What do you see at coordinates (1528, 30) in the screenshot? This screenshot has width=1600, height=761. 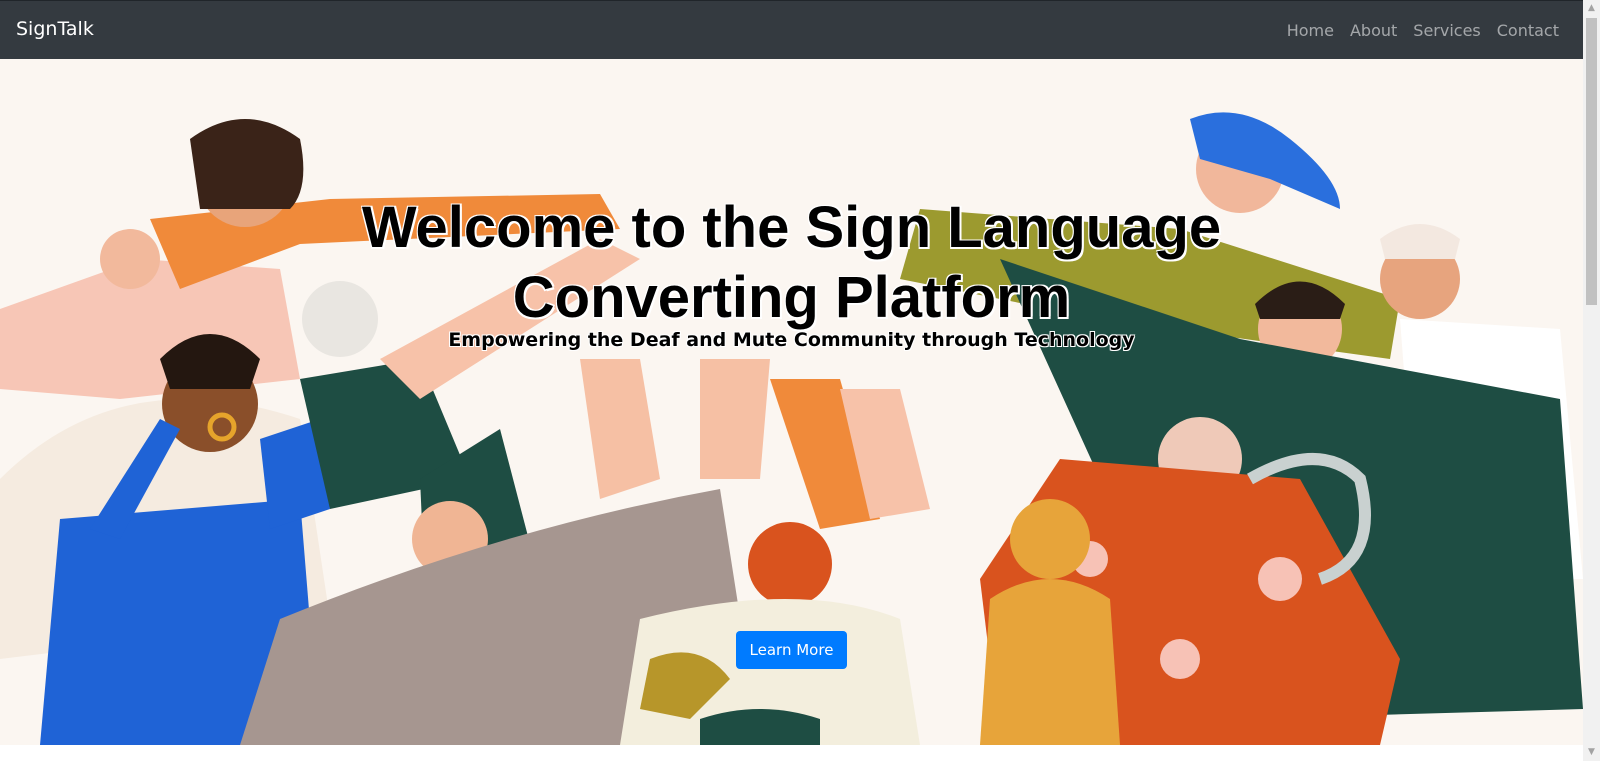 I see `nav-contact-link: Contact` at bounding box center [1528, 30].